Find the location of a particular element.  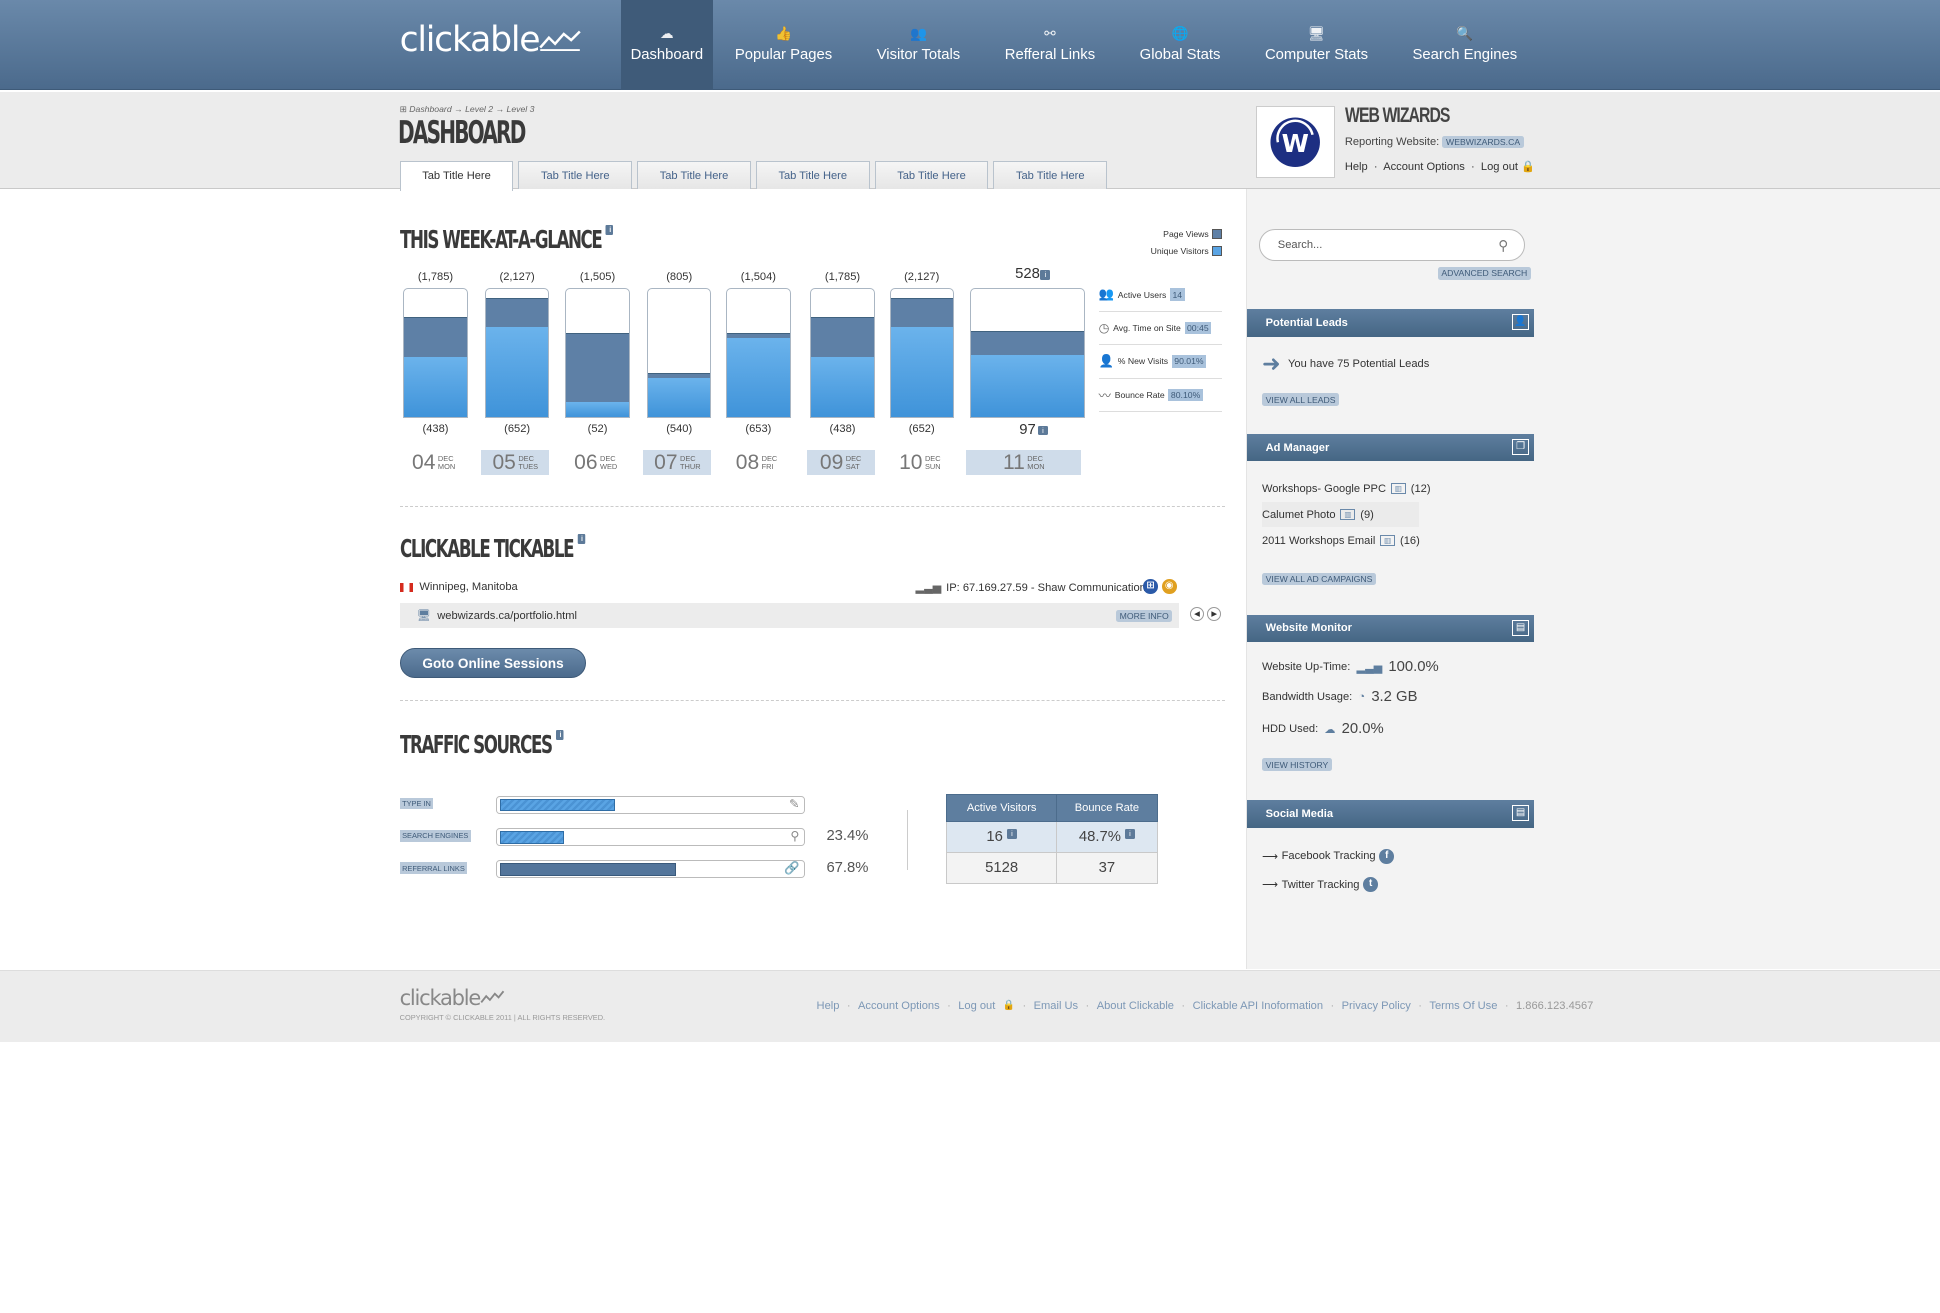

logout-link: Log out is located at coordinates (1499, 167).